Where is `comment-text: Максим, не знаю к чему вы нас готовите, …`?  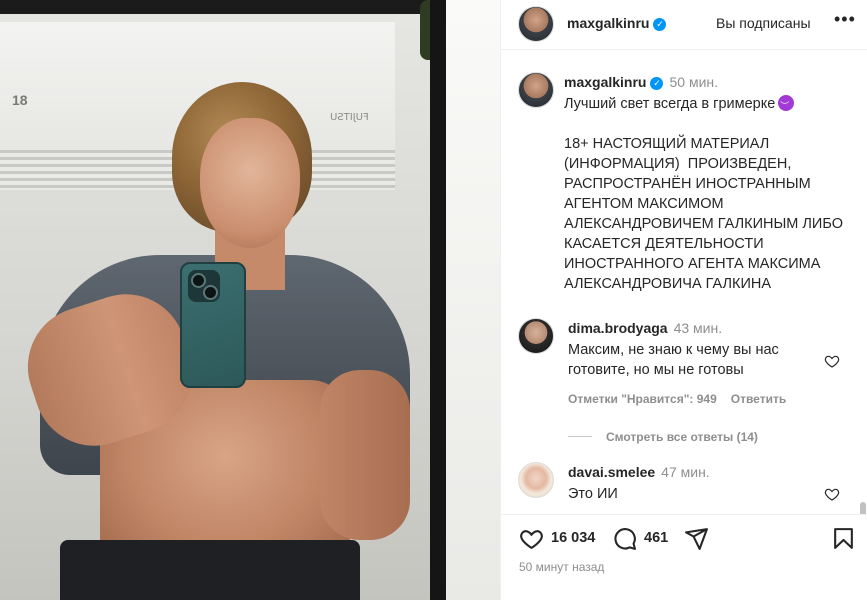
comment-text: Максим, не знаю к чему вы нас готовите, … is located at coordinates (673, 360).